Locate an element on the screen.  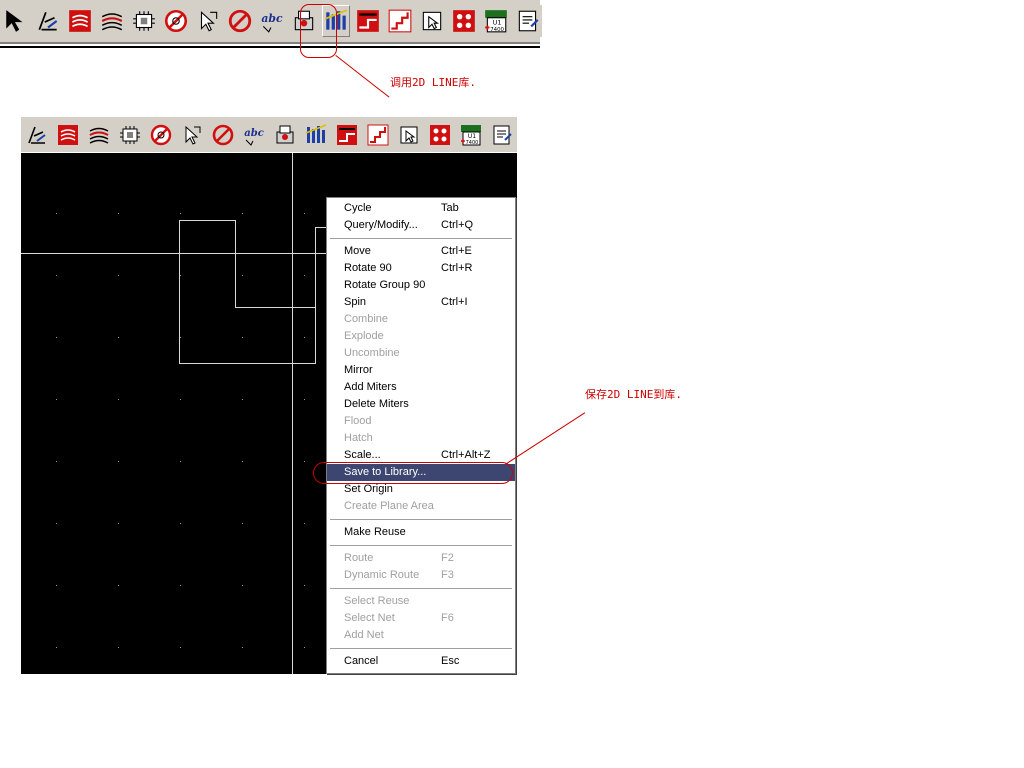
print-part-button is located at coordinates (284, 134).